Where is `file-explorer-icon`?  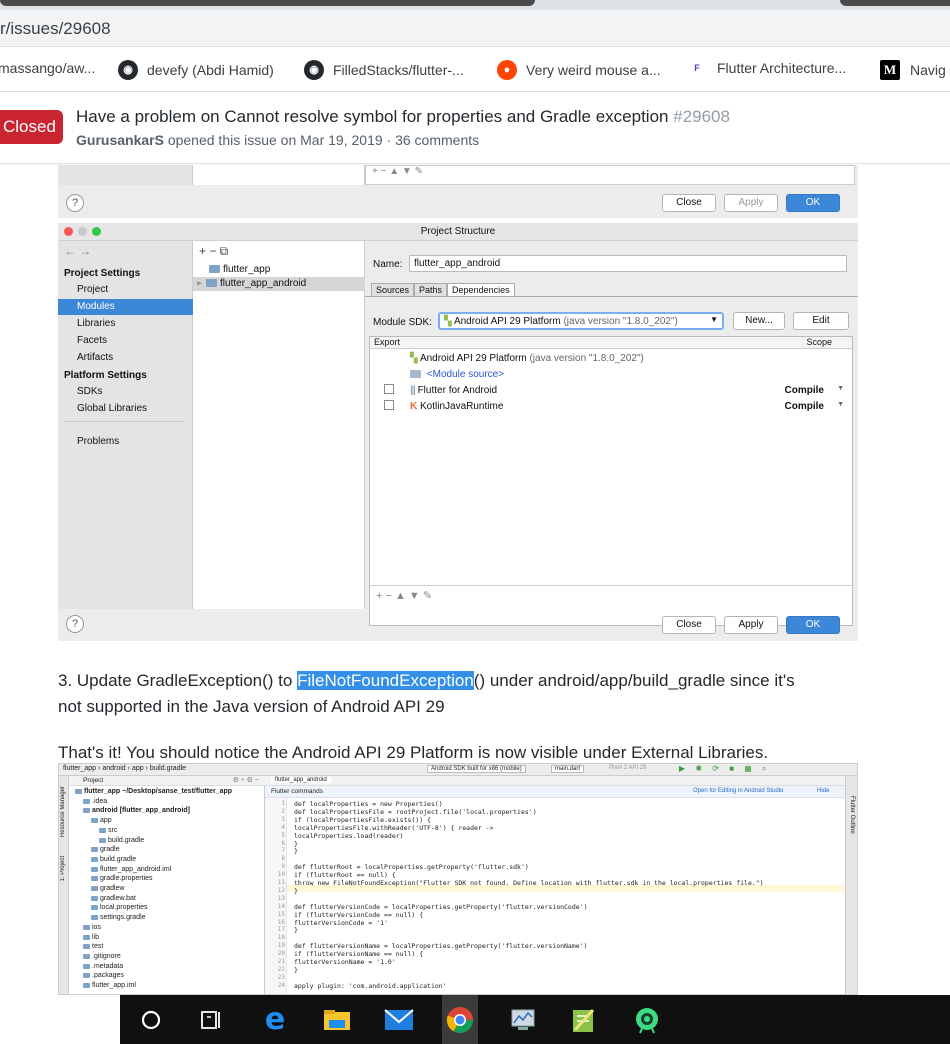
file-explorer-icon is located at coordinates (337, 1020).